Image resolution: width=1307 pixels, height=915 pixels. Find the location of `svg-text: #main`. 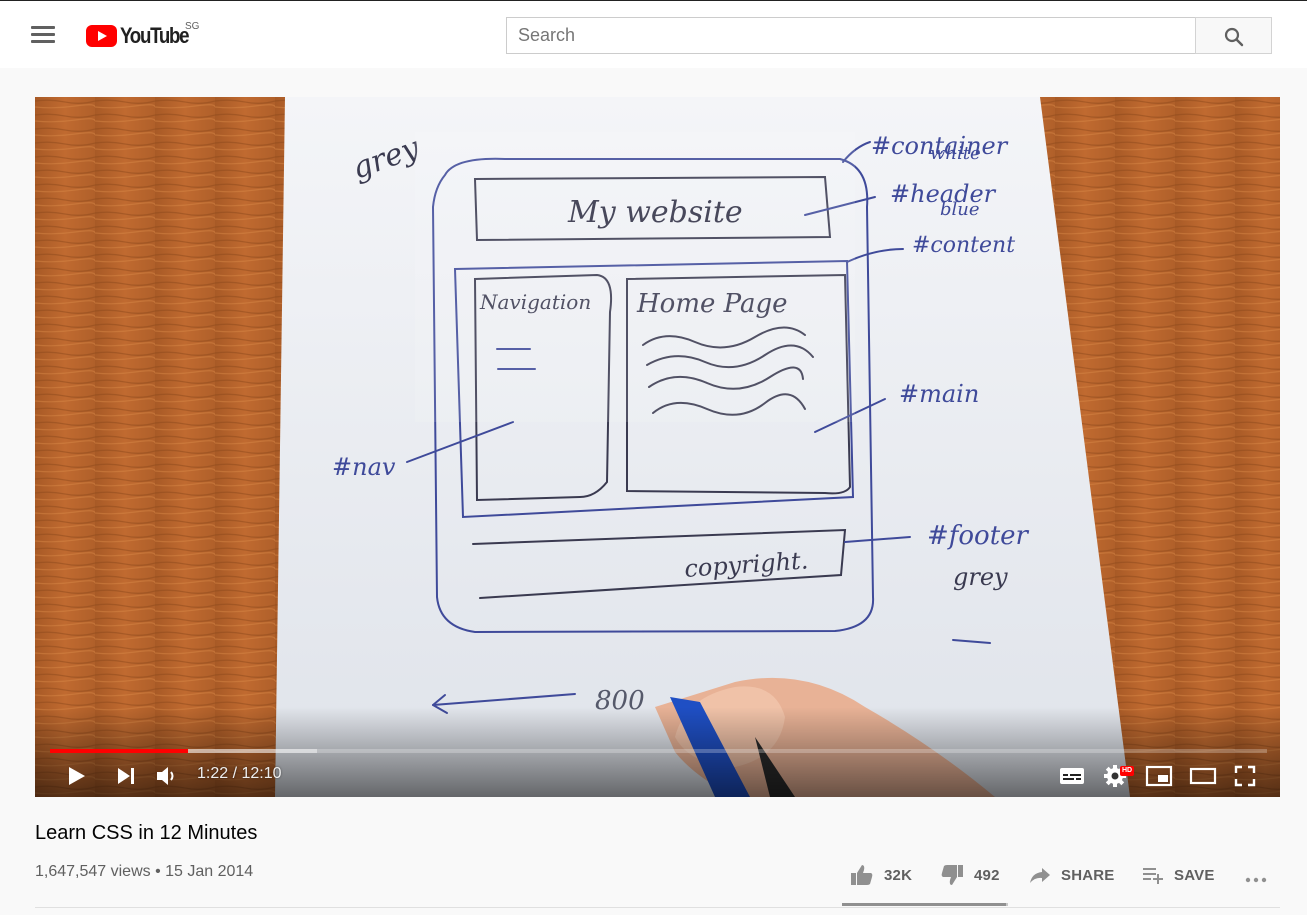

svg-text: #main is located at coordinates (939, 394).